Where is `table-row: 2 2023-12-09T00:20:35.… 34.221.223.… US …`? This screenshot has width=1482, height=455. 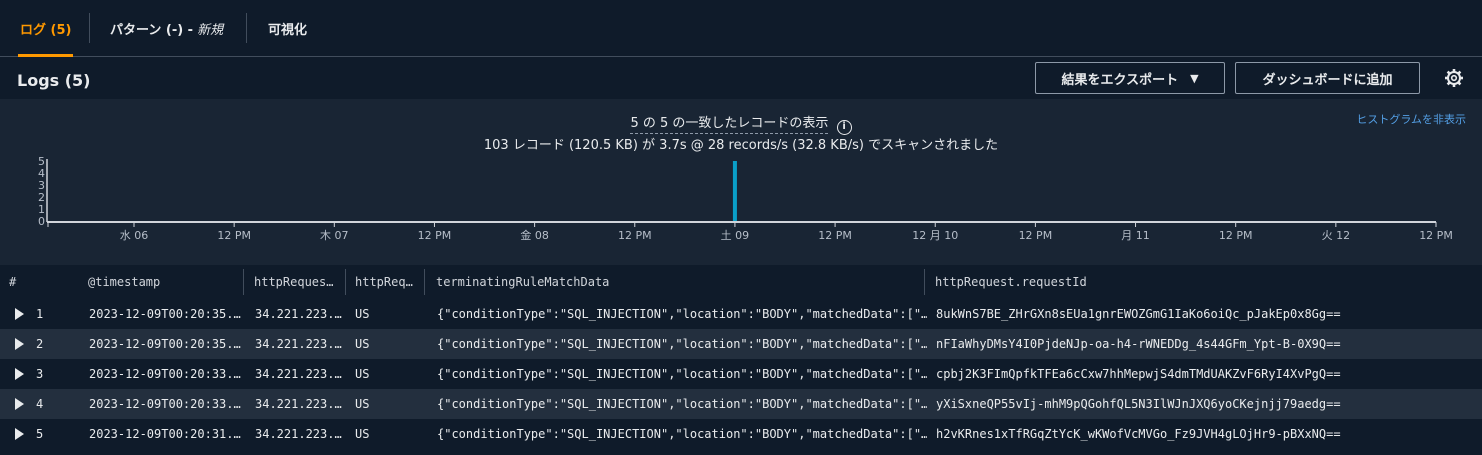 table-row: 2 2023-12-09T00:20:35.… 34.221.223.… US … is located at coordinates (741, 344).